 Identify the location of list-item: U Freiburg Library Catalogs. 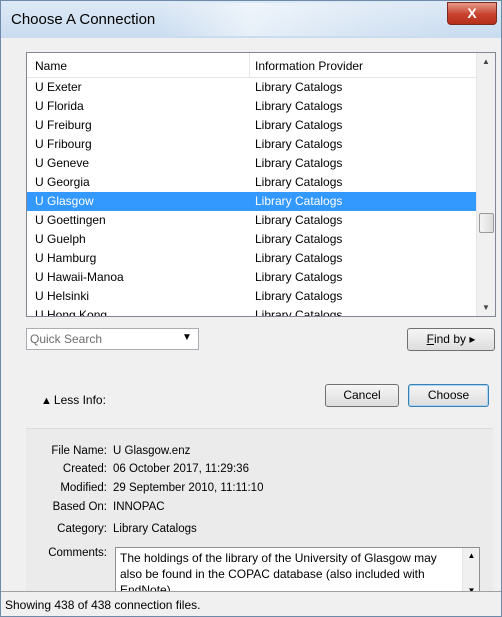
(251, 125).